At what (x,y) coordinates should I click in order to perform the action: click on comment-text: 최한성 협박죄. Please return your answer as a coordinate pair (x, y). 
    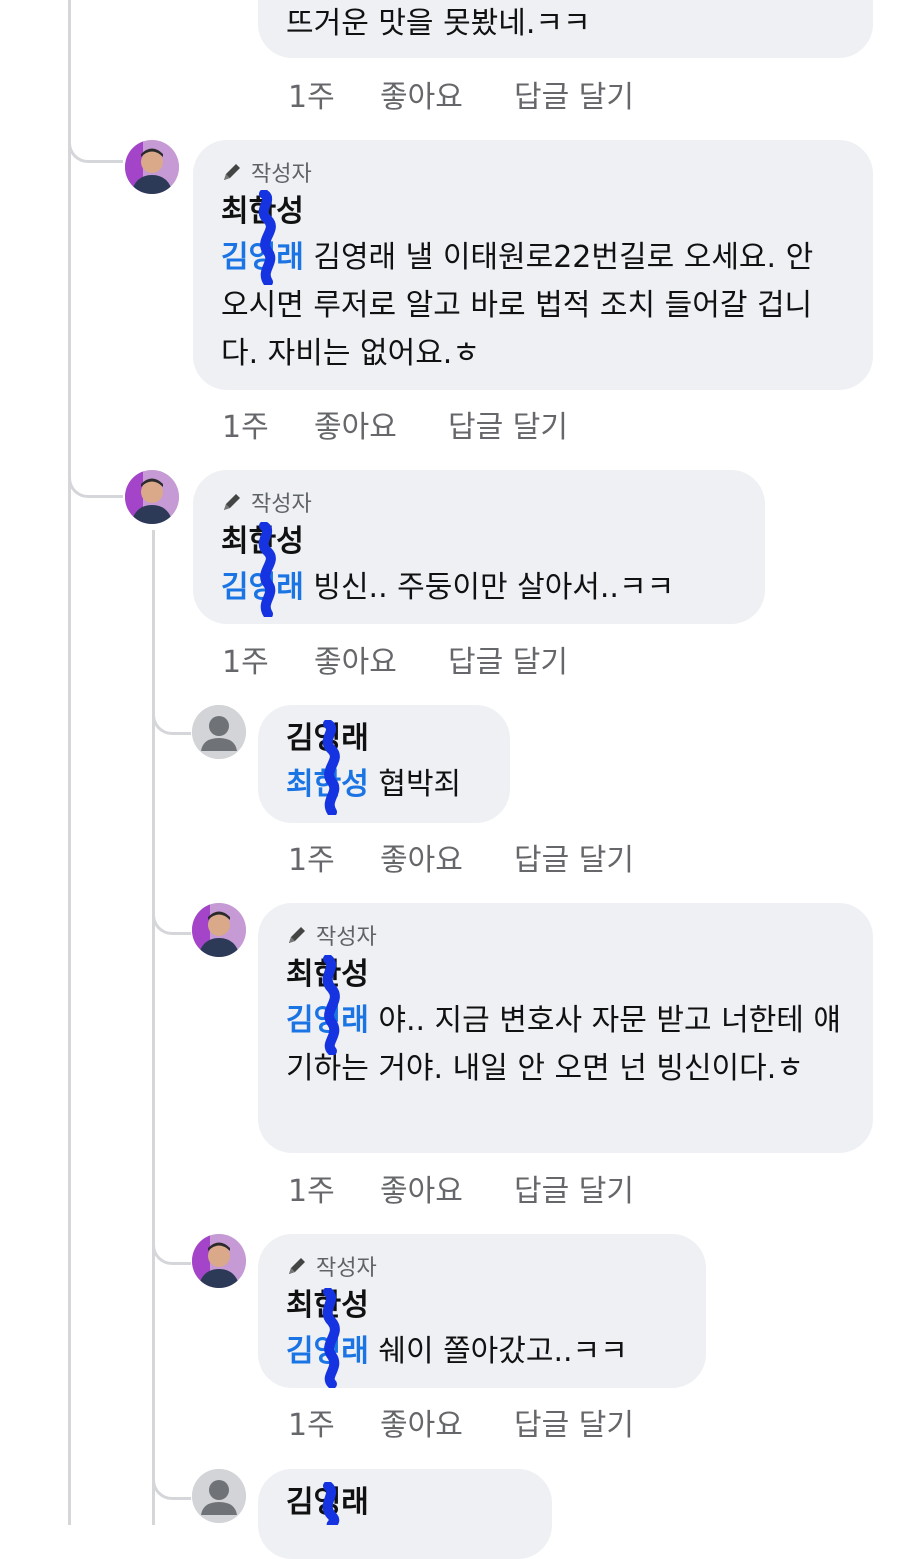
    Looking at the image, I should click on (384, 785).